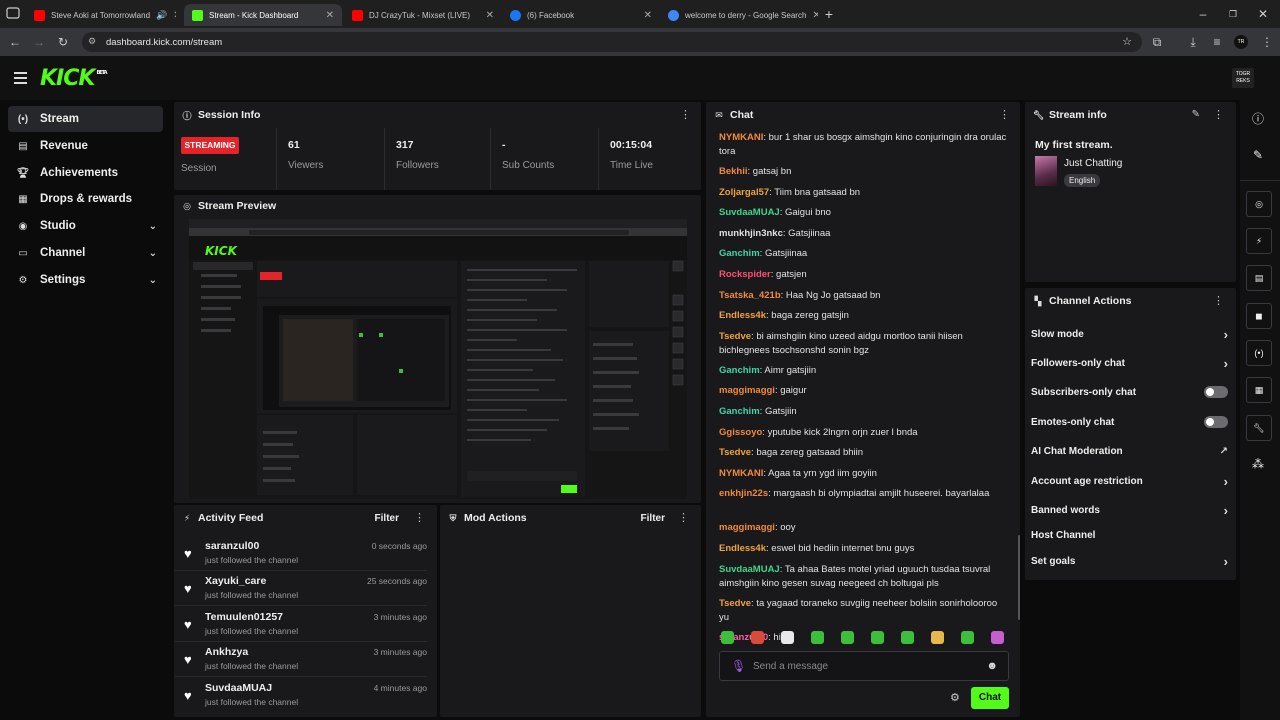 The width and height of the screenshot is (1280, 720). I want to click on browser-tab-1: Steve Aoki at Tomorrowland 🔊 ✕, so click(101, 15).